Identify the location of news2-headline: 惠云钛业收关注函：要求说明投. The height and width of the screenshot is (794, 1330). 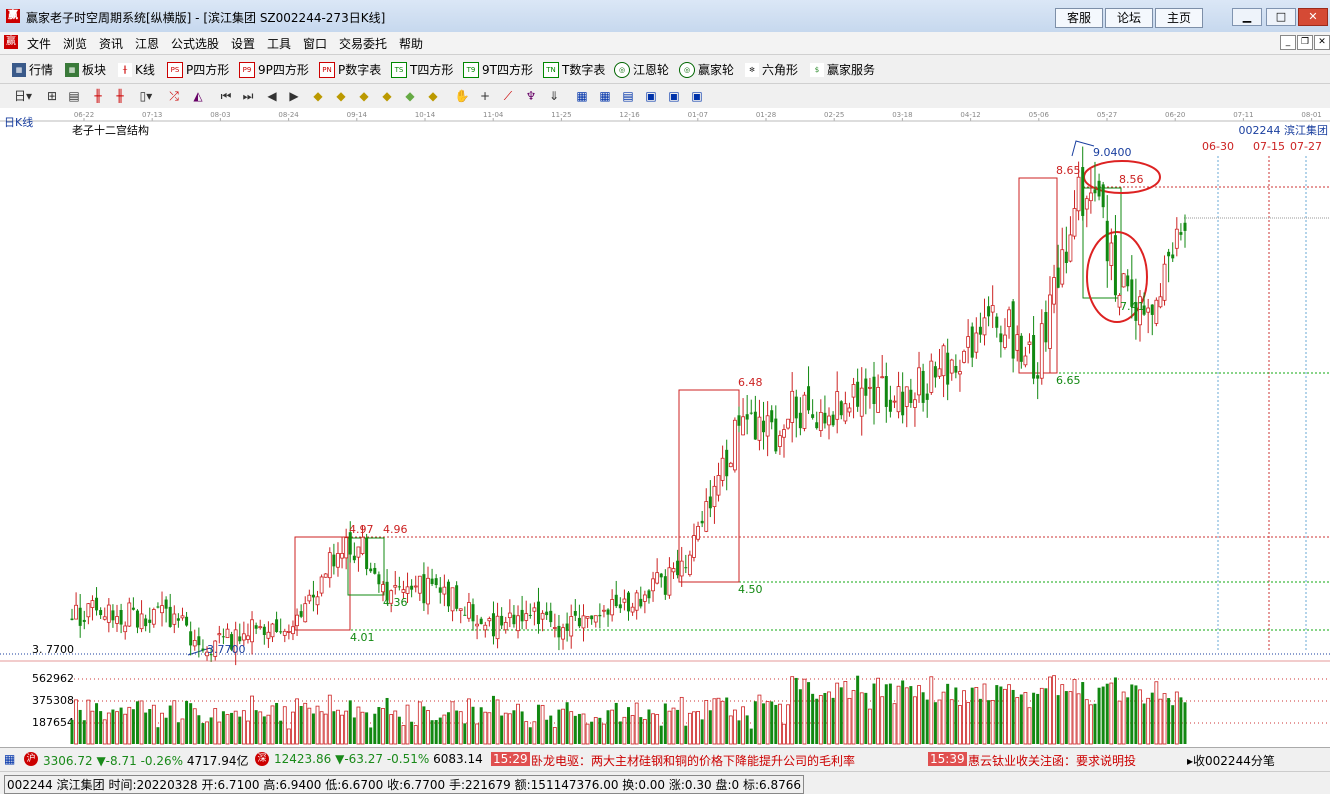
(1052, 760).